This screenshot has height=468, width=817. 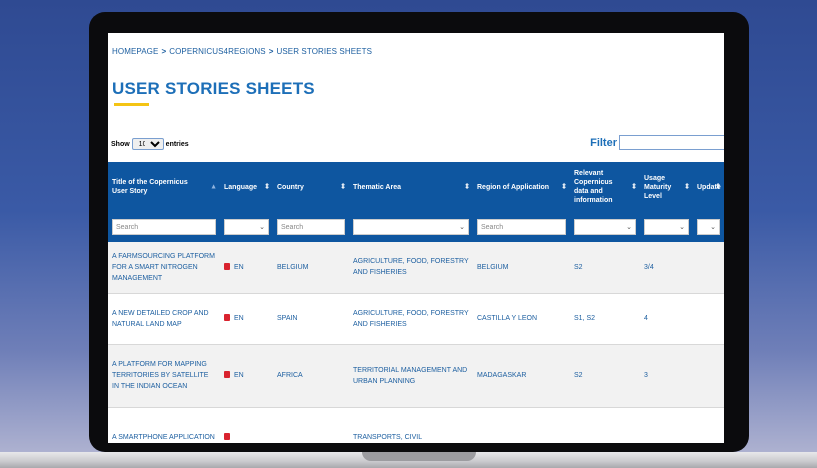 What do you see at coordinates (708, 187) in the screenshot?
I see `col-header-update: Update ⇕` at bounding box center [708, 187].